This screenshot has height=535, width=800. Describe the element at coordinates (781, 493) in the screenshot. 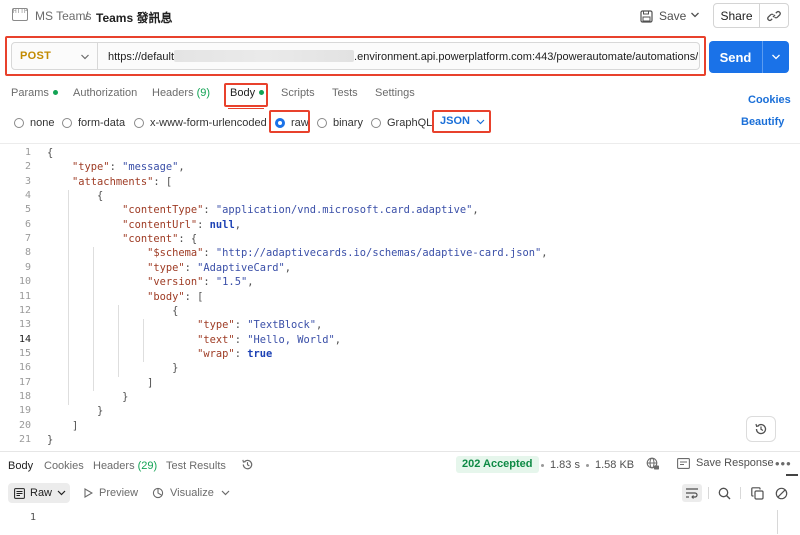

I see `clear-button` at that location.